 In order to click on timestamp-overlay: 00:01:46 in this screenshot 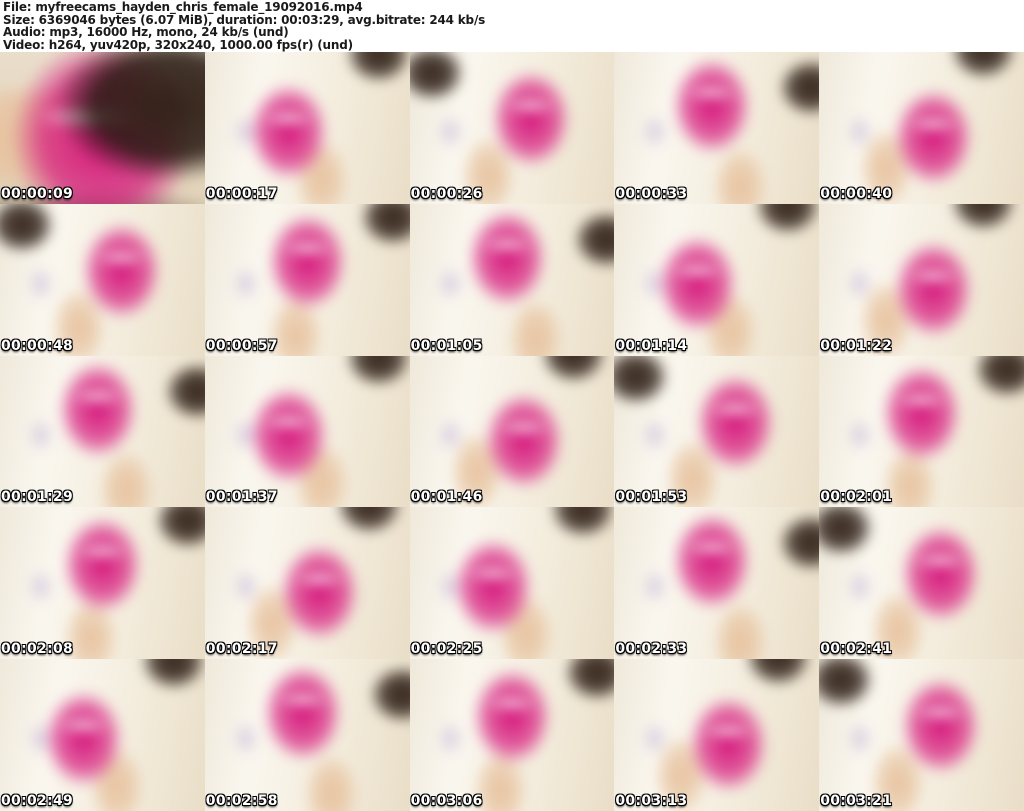, I will do `click(446, 497)`.